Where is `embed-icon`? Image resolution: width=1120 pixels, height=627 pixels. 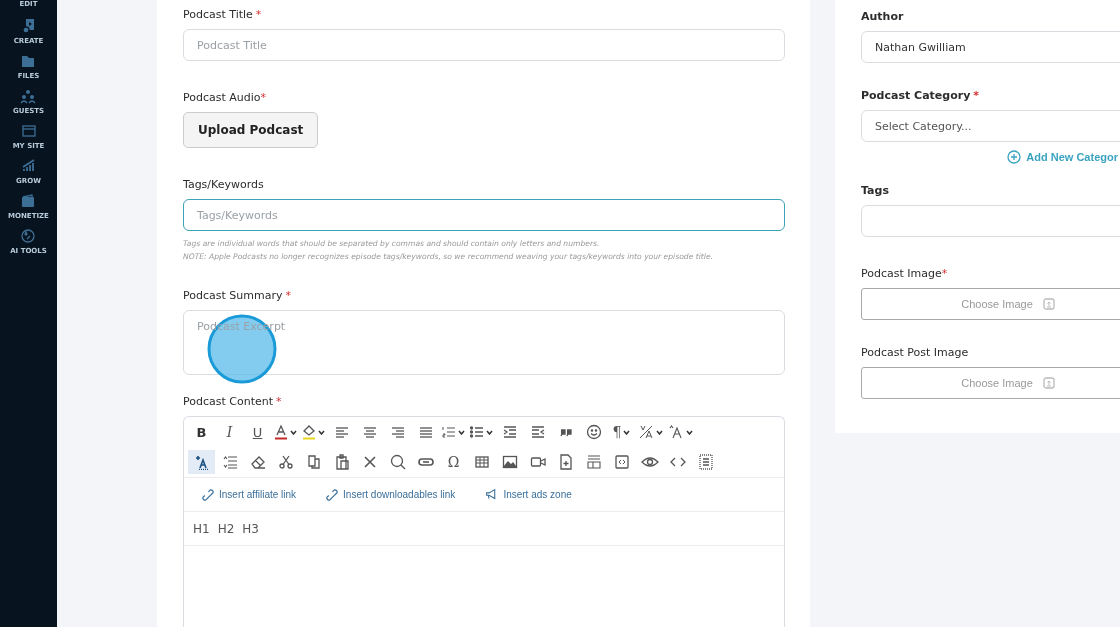 embed-icon is located at coordinates (621, 462).